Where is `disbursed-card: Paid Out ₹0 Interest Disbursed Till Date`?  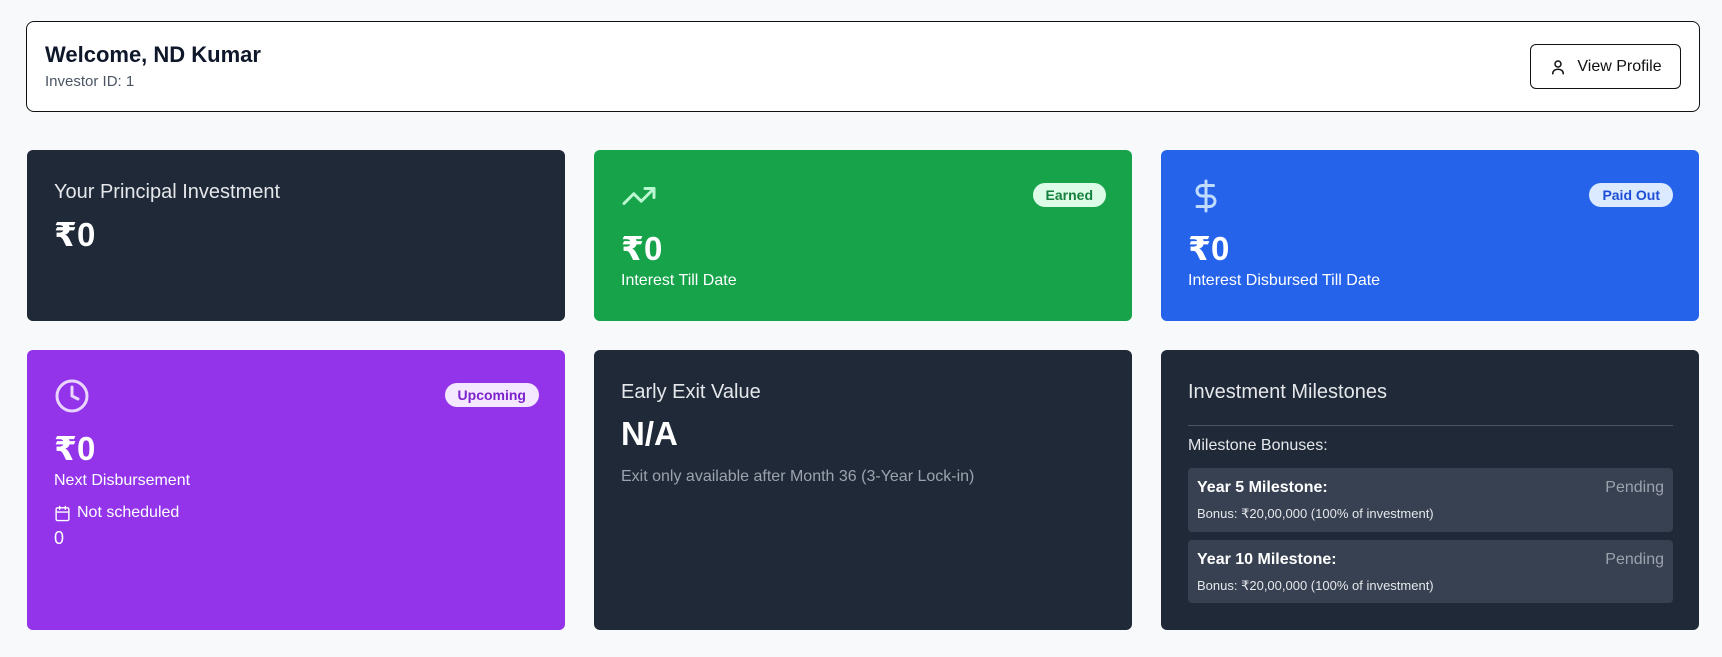
disbursed-card: Paid Out ₹0 Interest Disbursed Till Date is located at coordinates (1430, 235).